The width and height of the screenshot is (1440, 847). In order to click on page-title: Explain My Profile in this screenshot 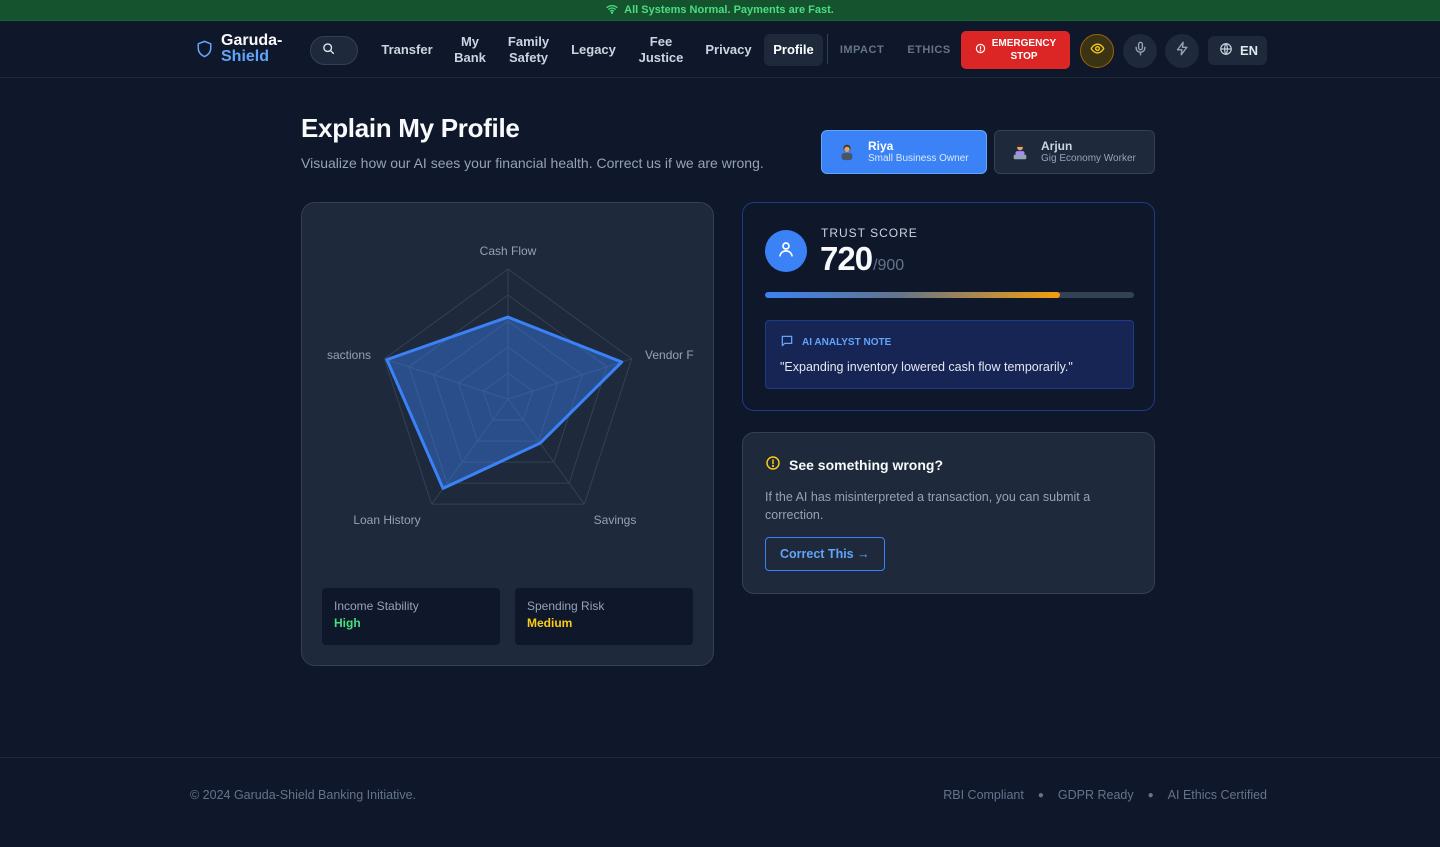, I will do `click(410, 128)`.